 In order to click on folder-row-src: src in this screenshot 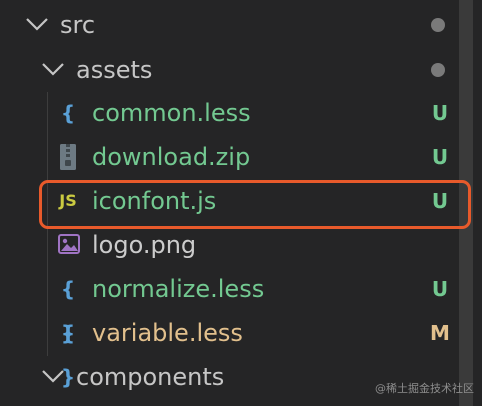, I will do `click(241, 25)`.